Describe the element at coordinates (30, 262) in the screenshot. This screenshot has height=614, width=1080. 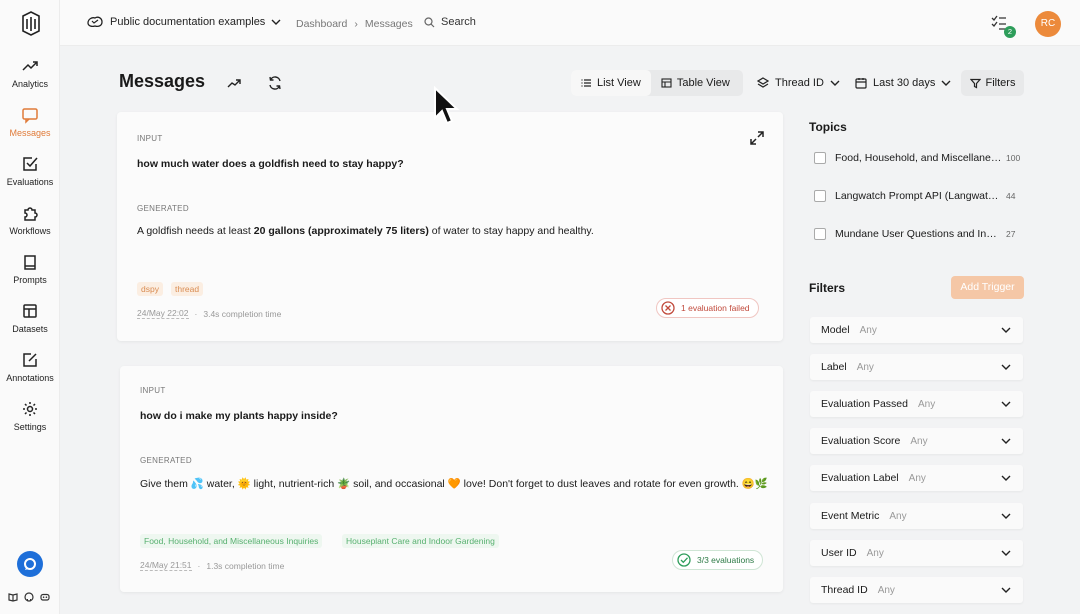
I see `book-icon` at that location.